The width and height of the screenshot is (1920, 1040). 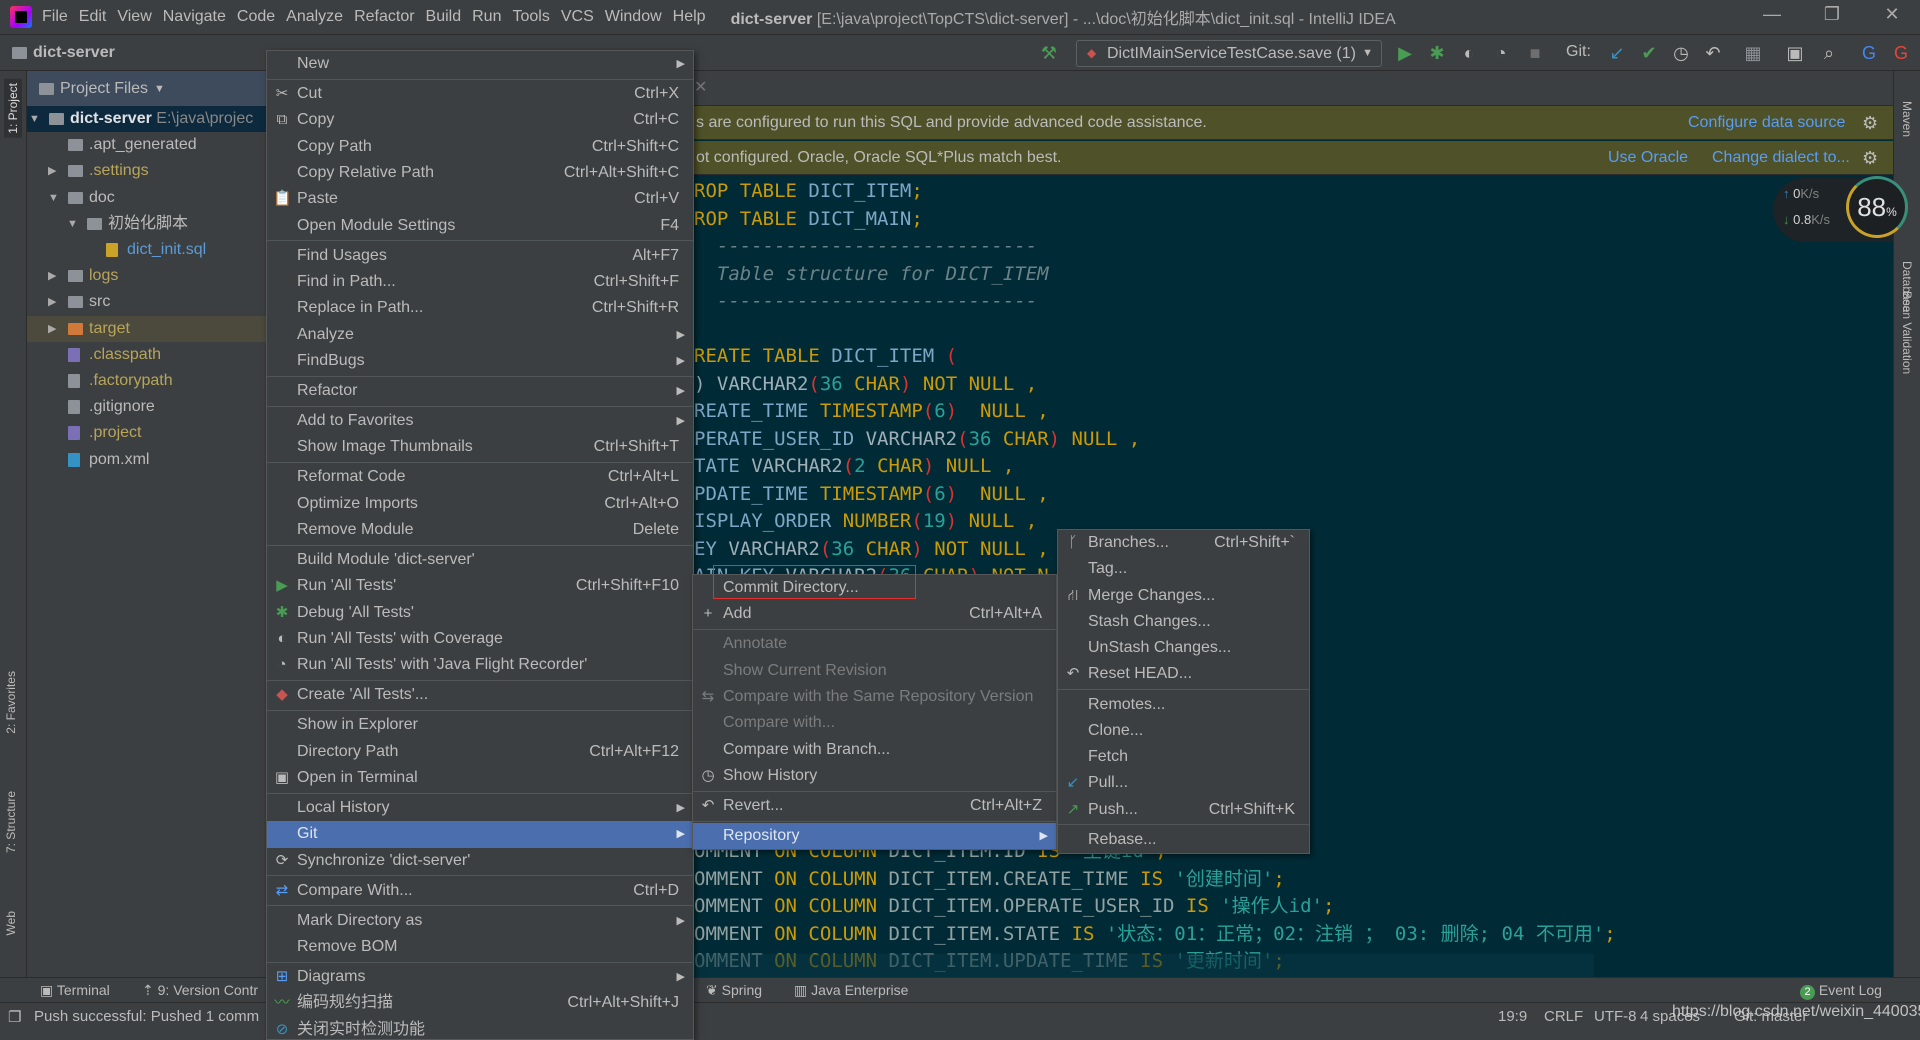 I want to click on restore-button: ❐, so click(x=1832, y=14).